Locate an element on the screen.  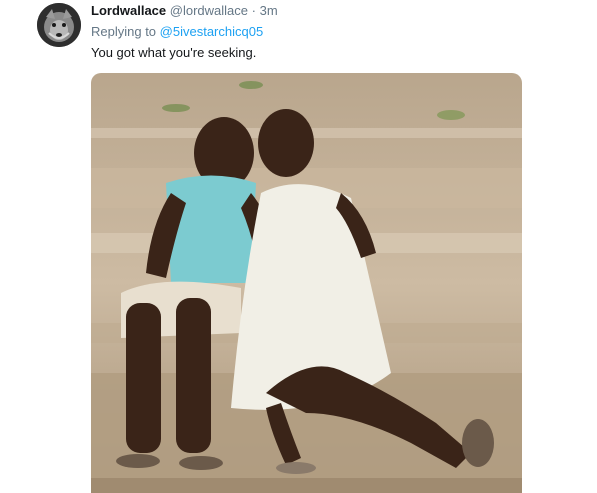
replying-handle-link: @5ivestarchicq05 is located at coordinates (212, 31).